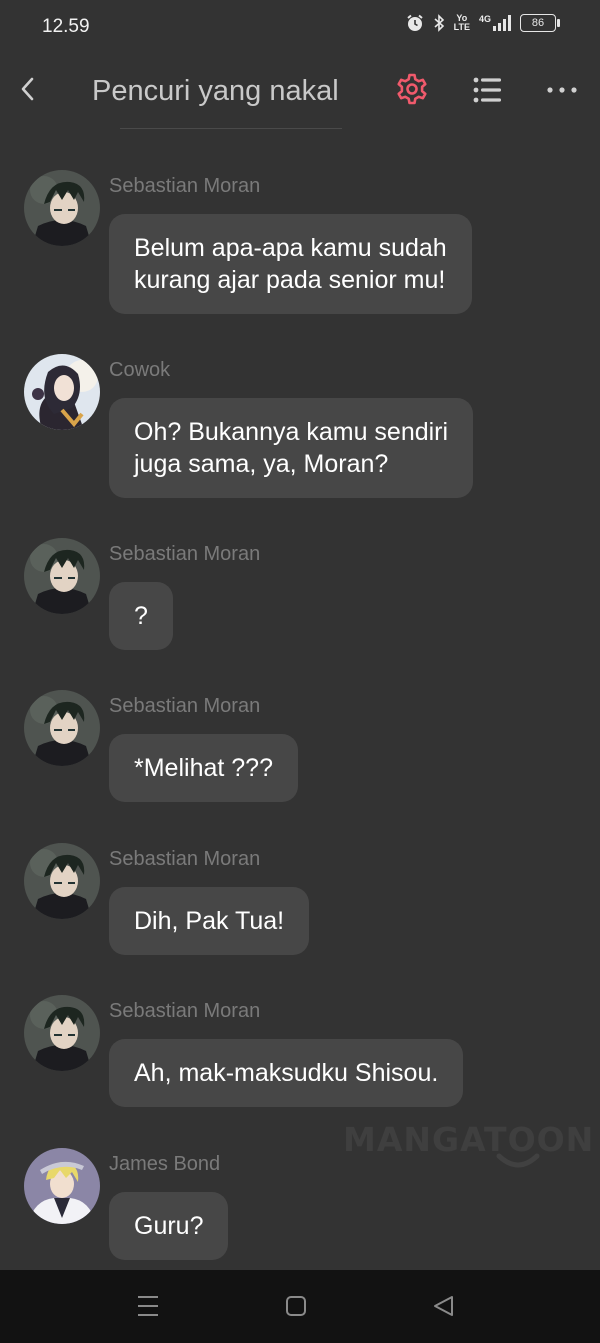  I want to click on settings-button, so click(412, 89).